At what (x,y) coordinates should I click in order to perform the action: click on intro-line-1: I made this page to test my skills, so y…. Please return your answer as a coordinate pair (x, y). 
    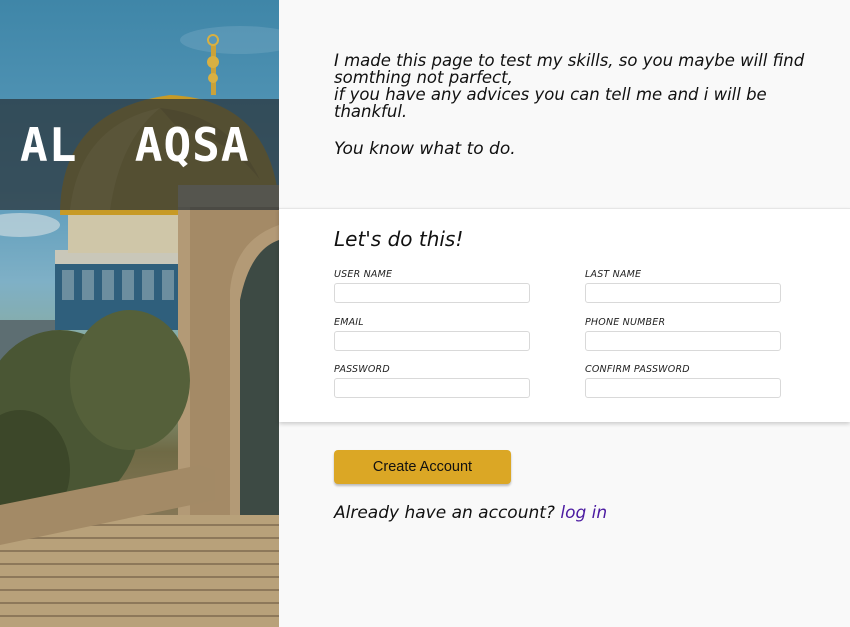
    Looking at the image, I should click on (569, 60).